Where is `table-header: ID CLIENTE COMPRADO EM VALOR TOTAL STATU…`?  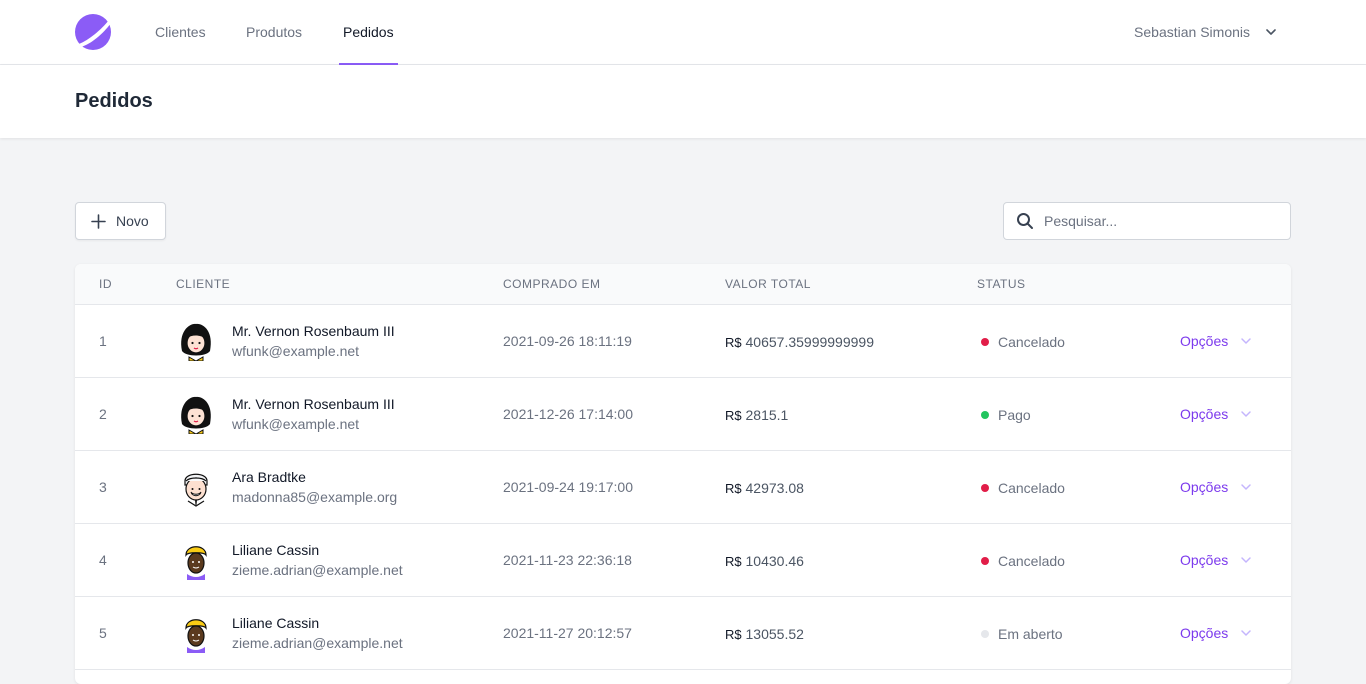 table-header: ID CLIENTE COMPRADO EM VALOR TOTAL STATU… is located at coordinates (683, 284).